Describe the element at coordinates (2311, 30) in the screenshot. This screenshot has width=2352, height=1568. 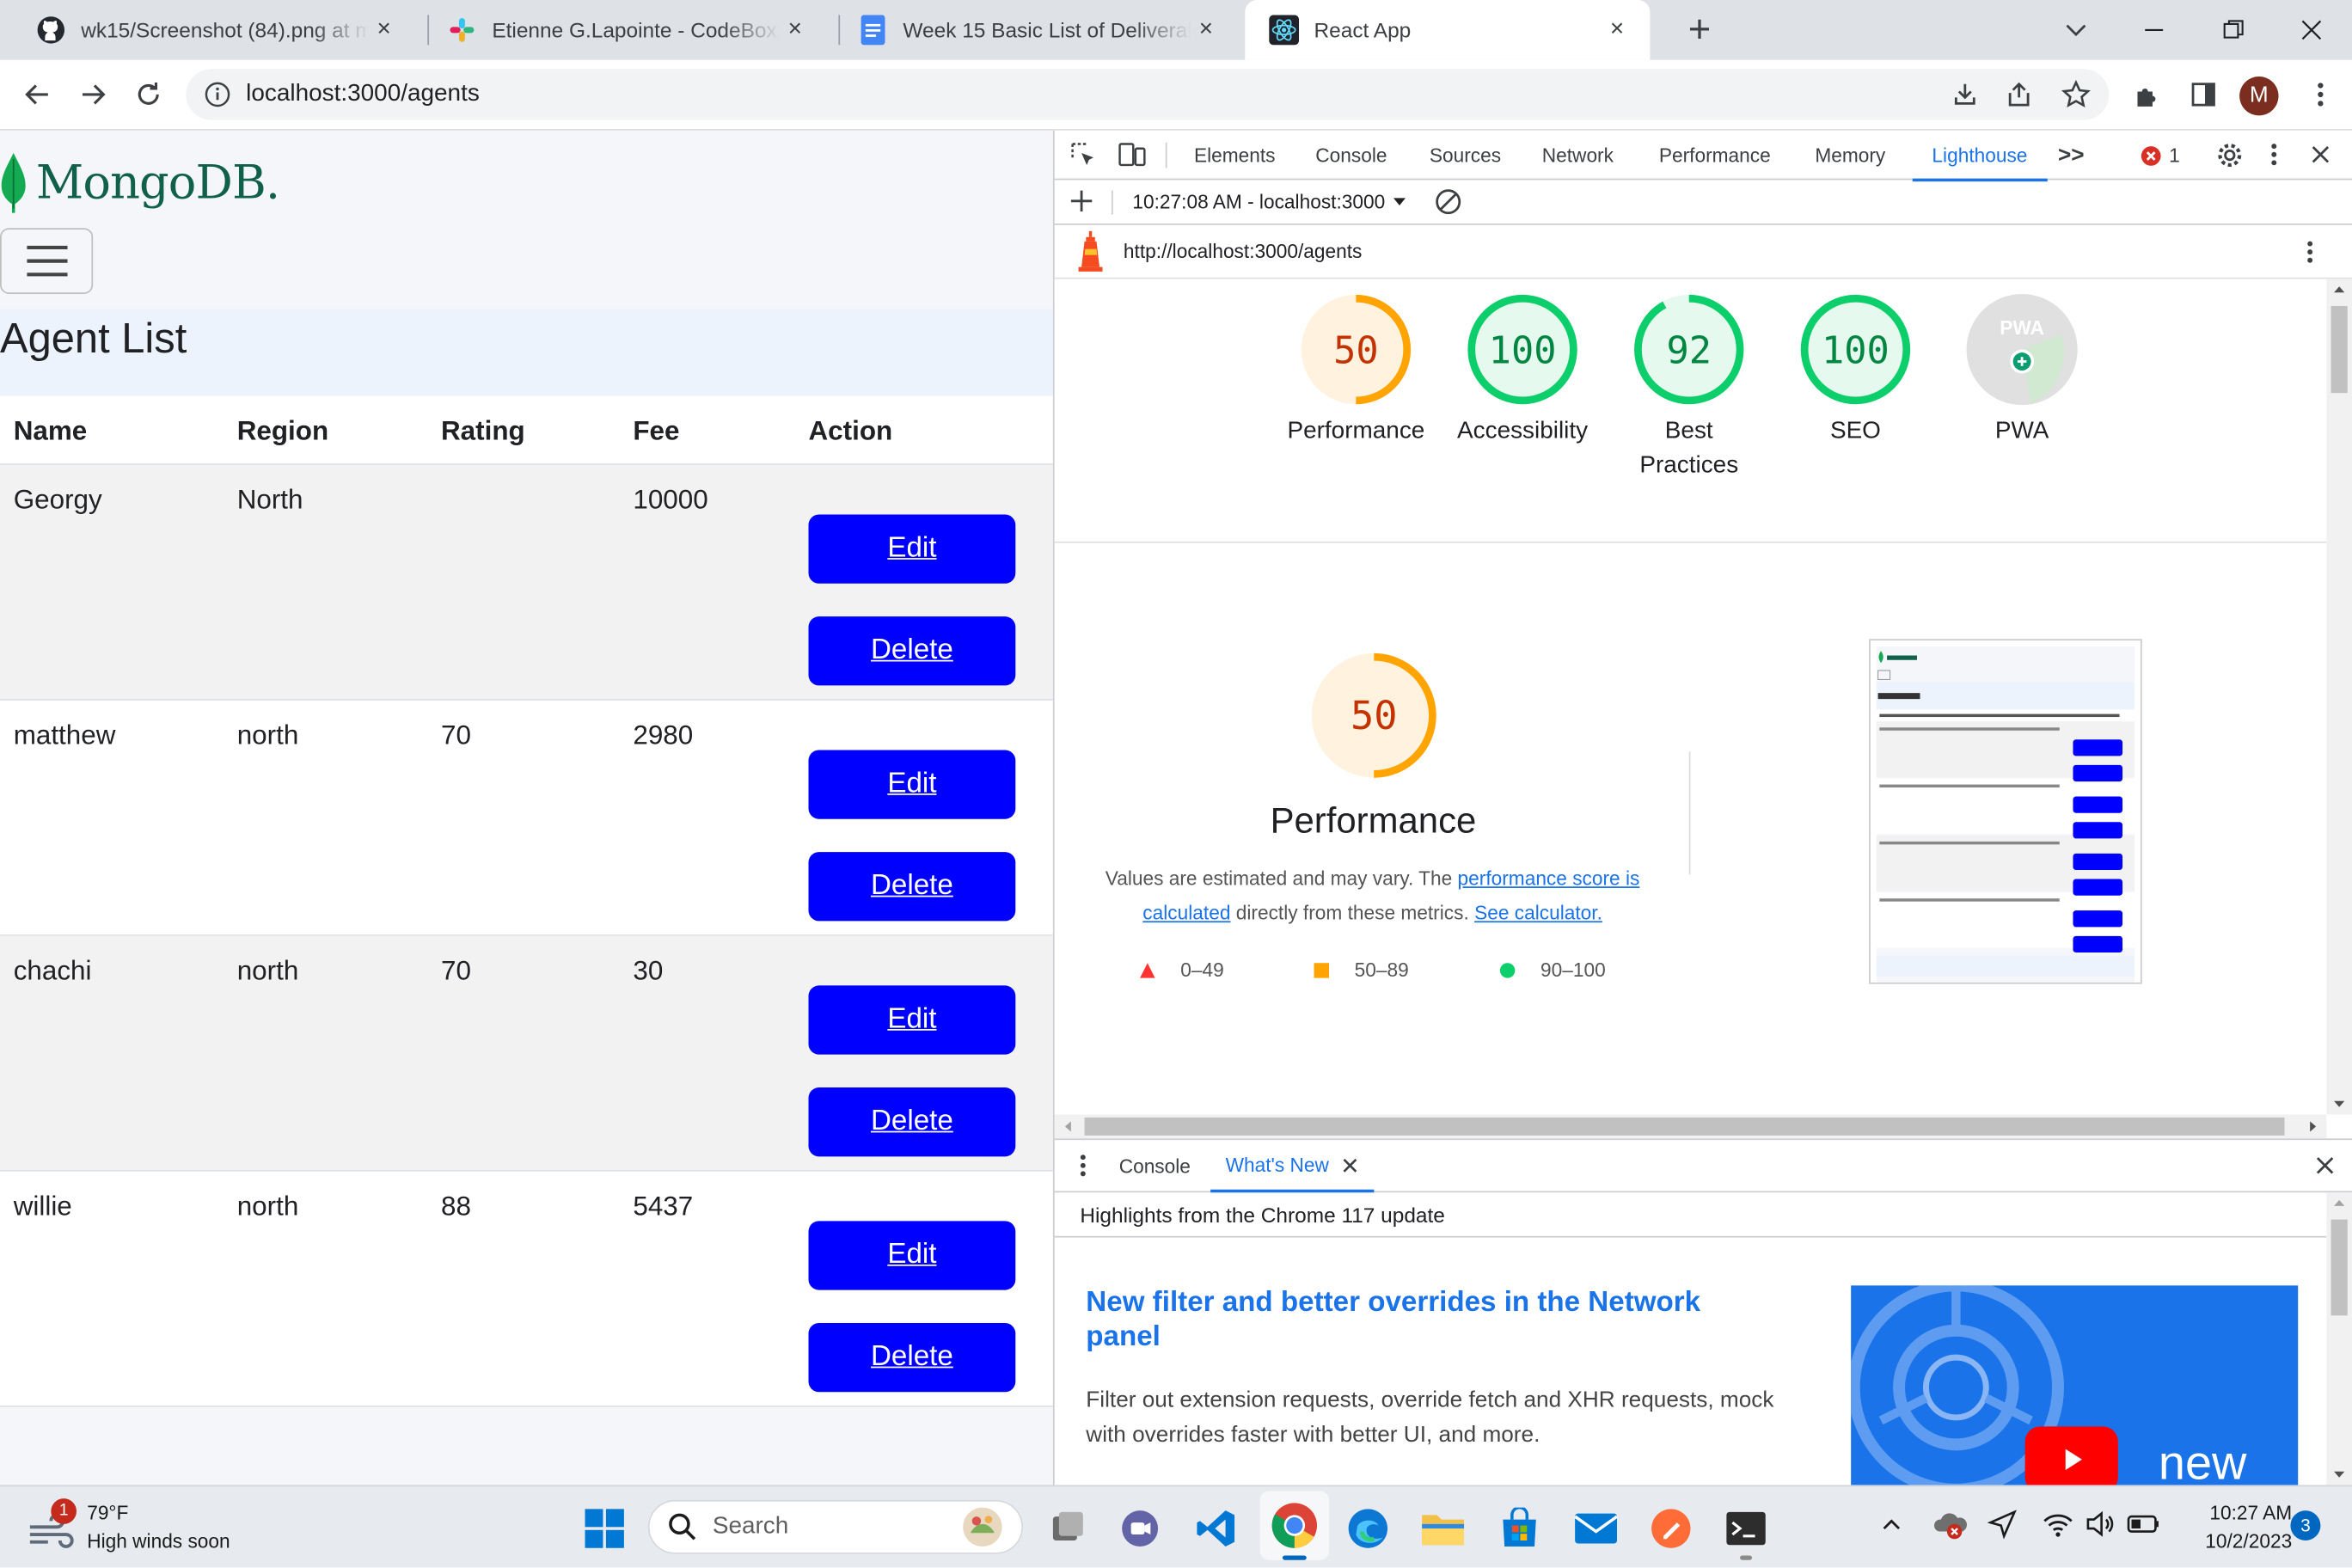
I see `close-window-icon` at that location.